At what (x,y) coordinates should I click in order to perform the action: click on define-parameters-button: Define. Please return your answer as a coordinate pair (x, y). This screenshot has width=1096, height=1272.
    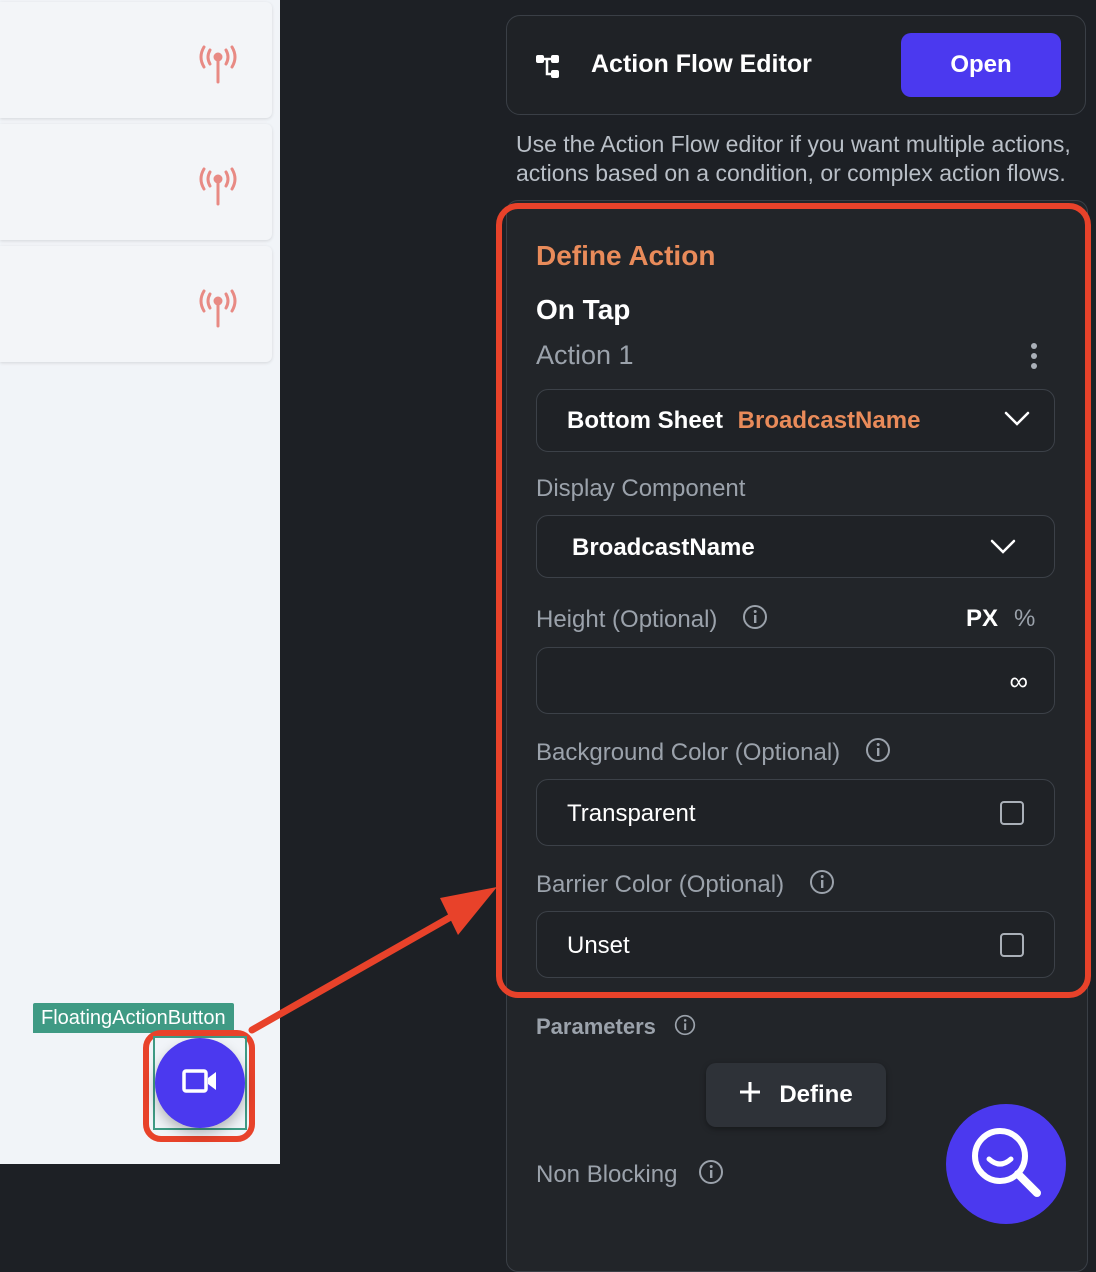
    Looking at the image, I should click on (796, 1095).